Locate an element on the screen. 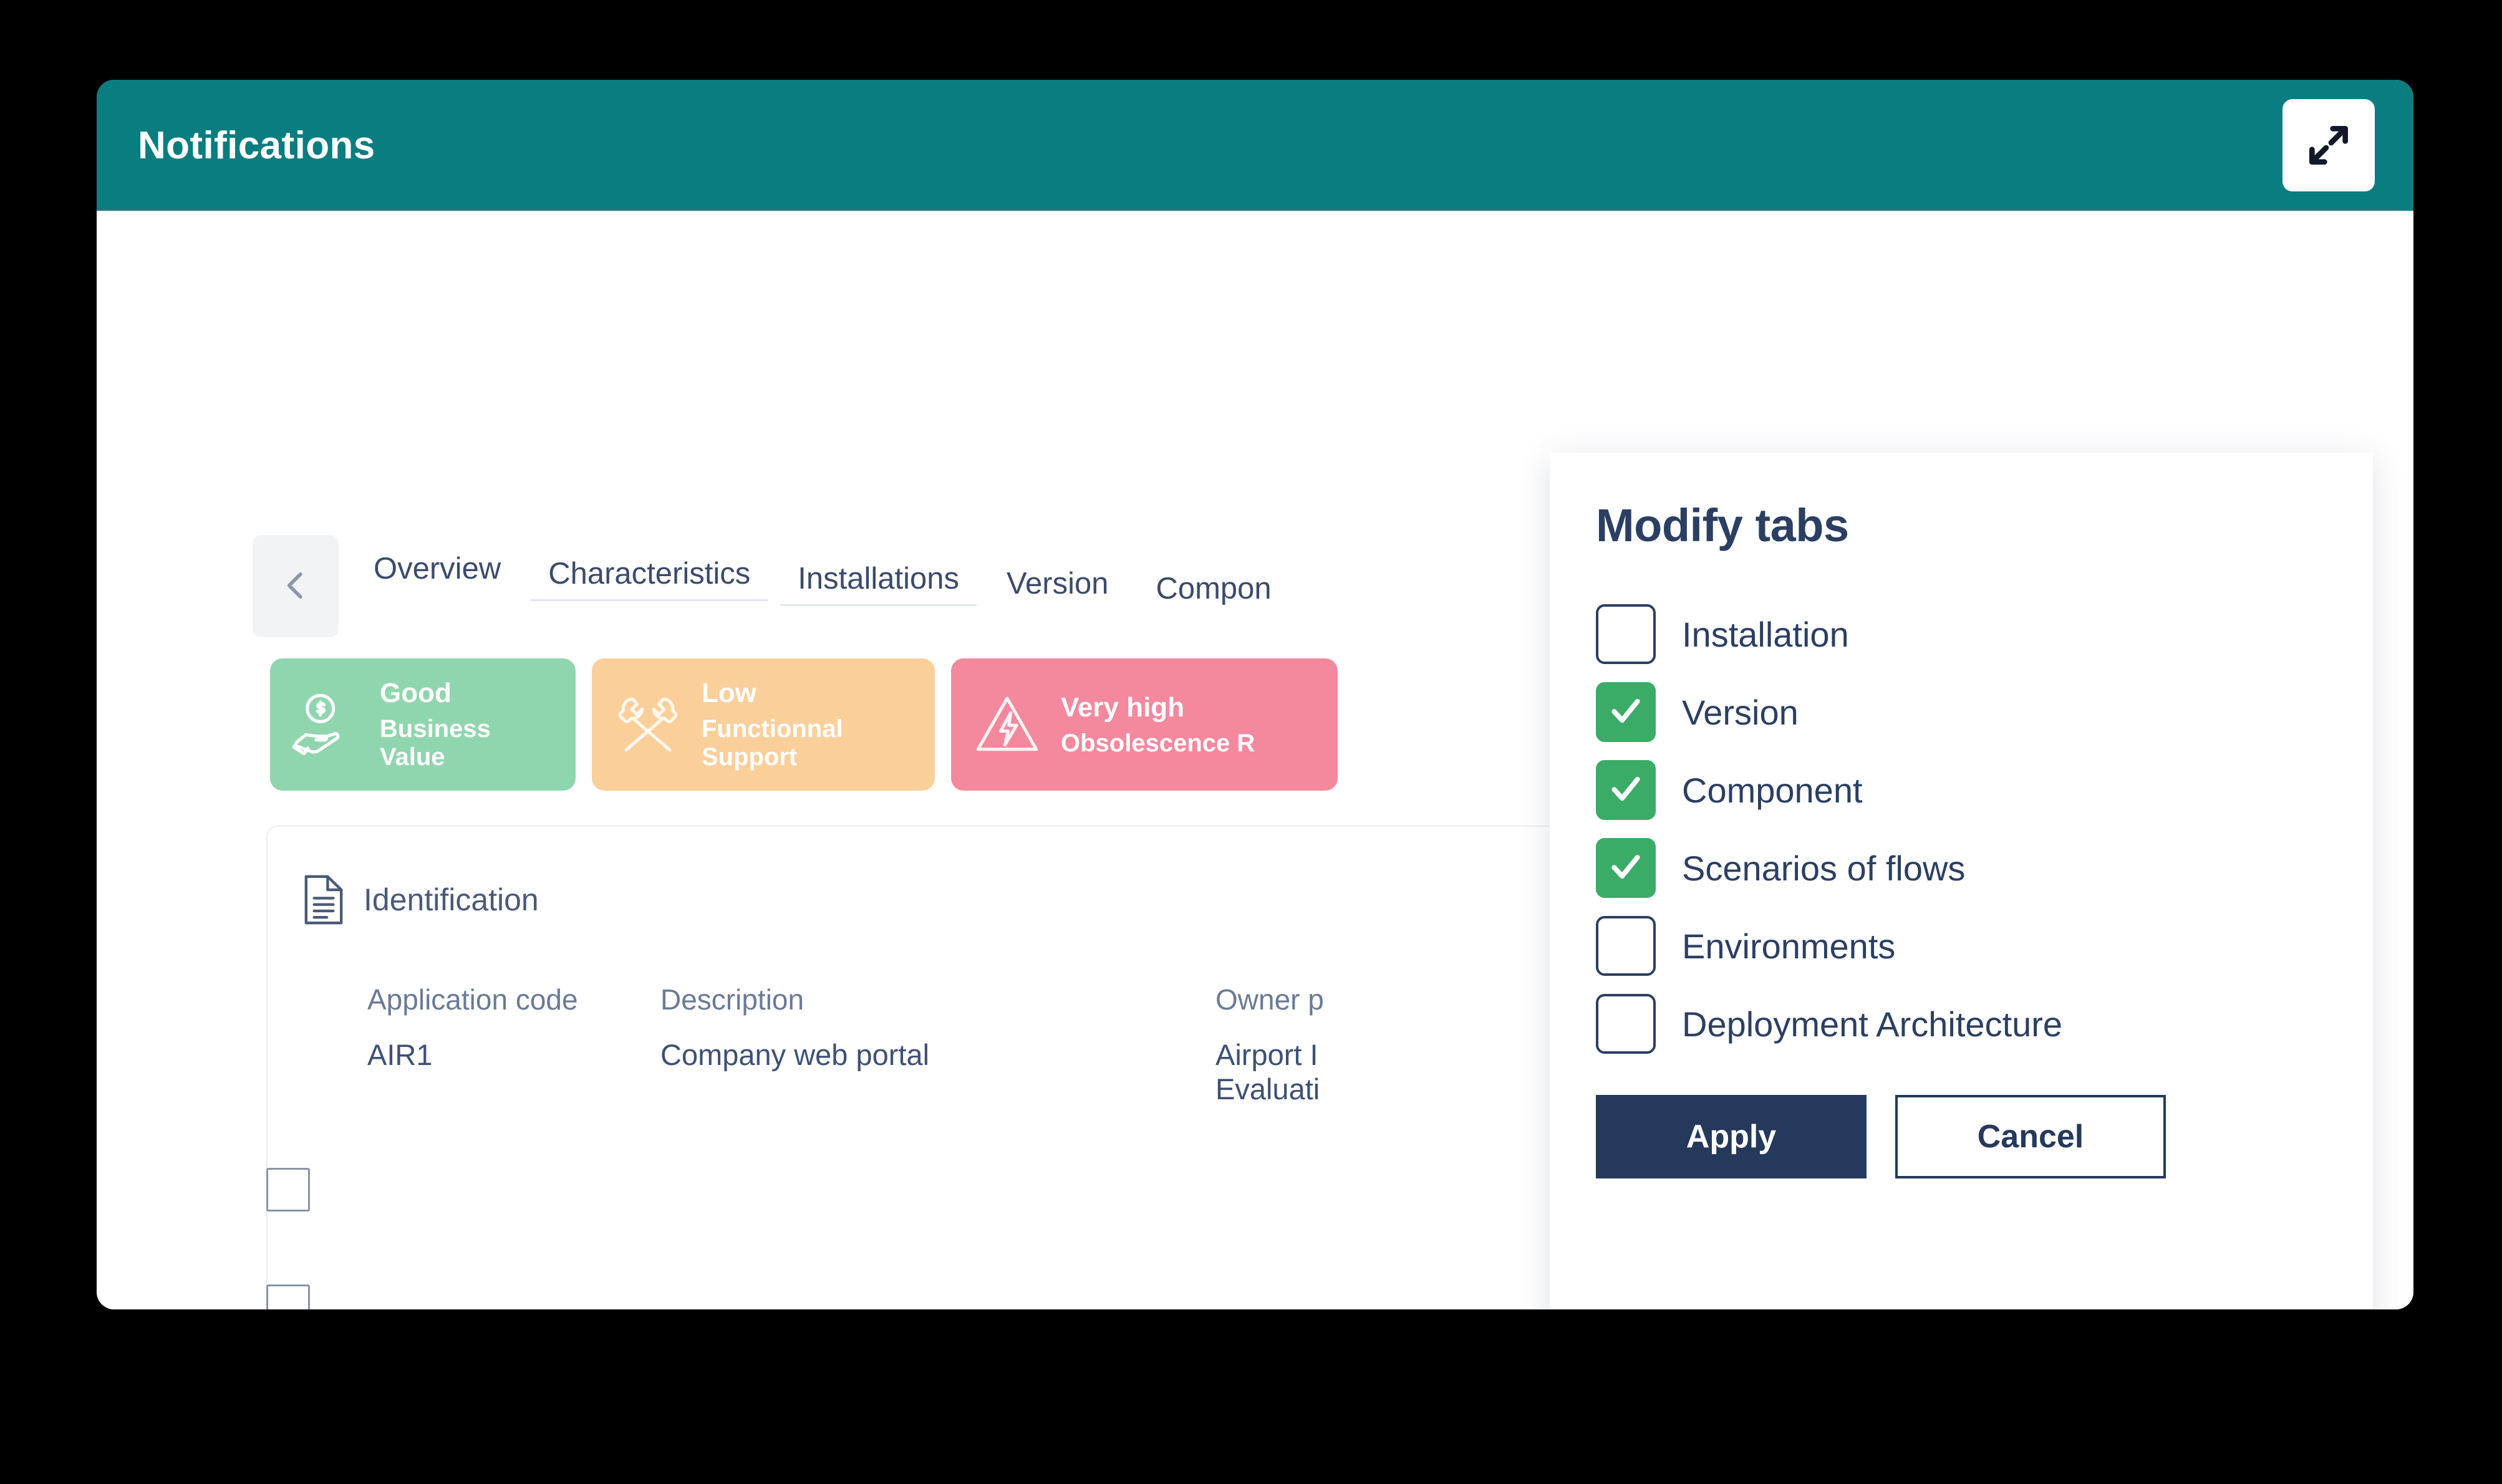 The height and width of the screenshot is (1484, 2502). tab-overview: Overview is located at coordinates (437, 560).